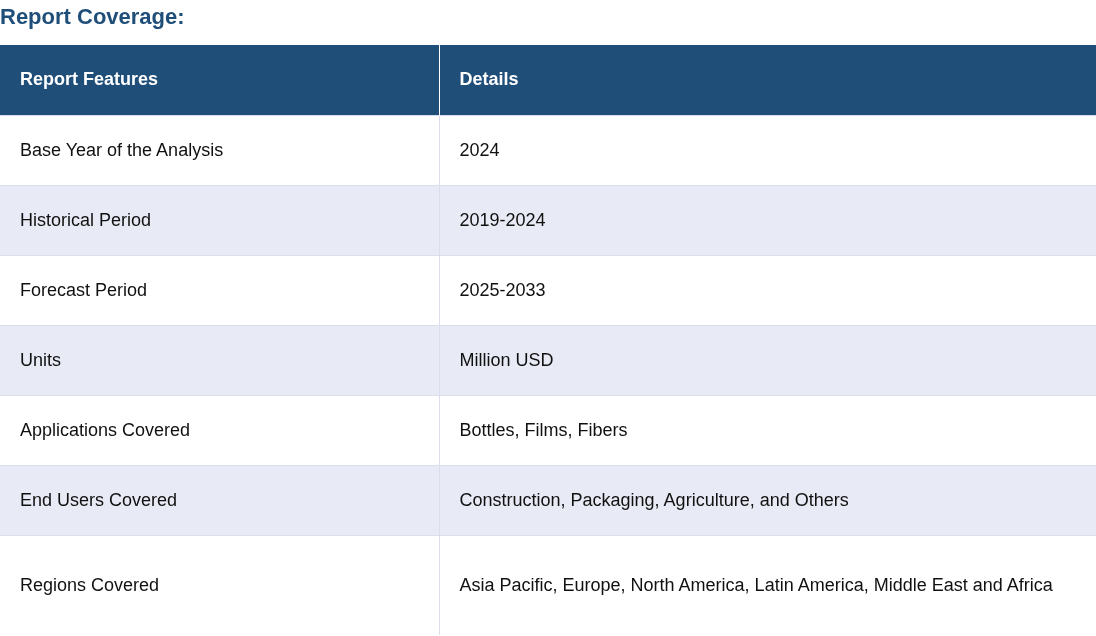 The width and height of the screenshot is (1096, 636). I want to click on table-cell: Million USD, so click(767, 360).